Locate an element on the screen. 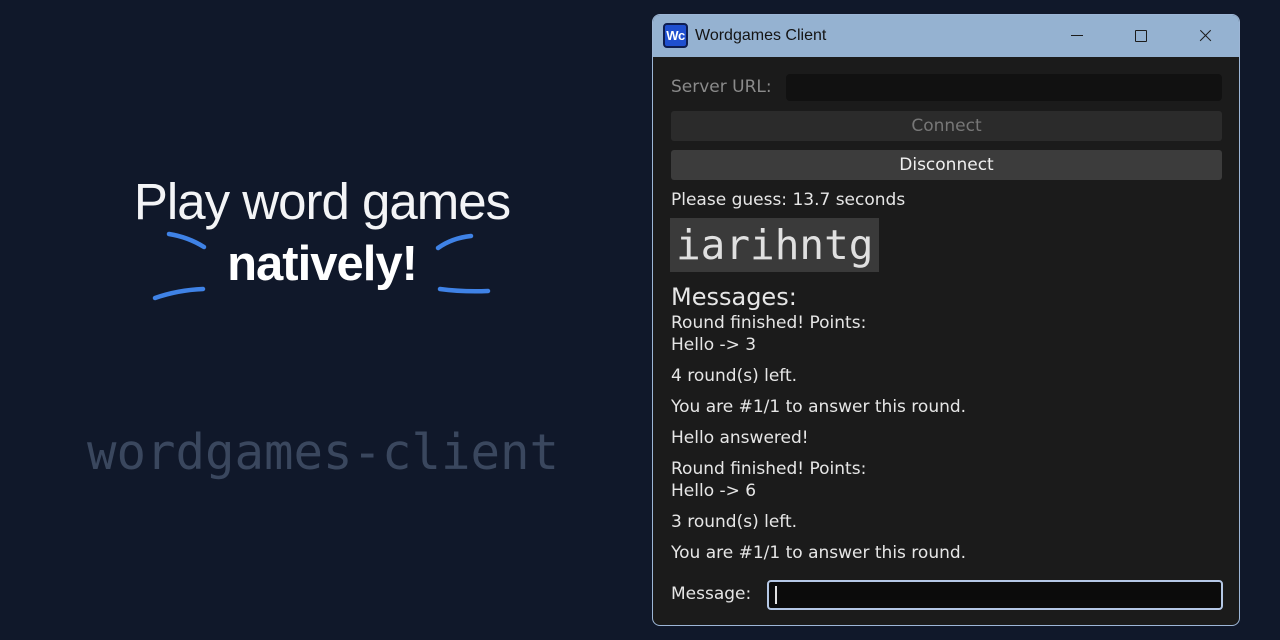  guess-status: Please guess: 13.7 seconds is located at coordinates (788, 200).